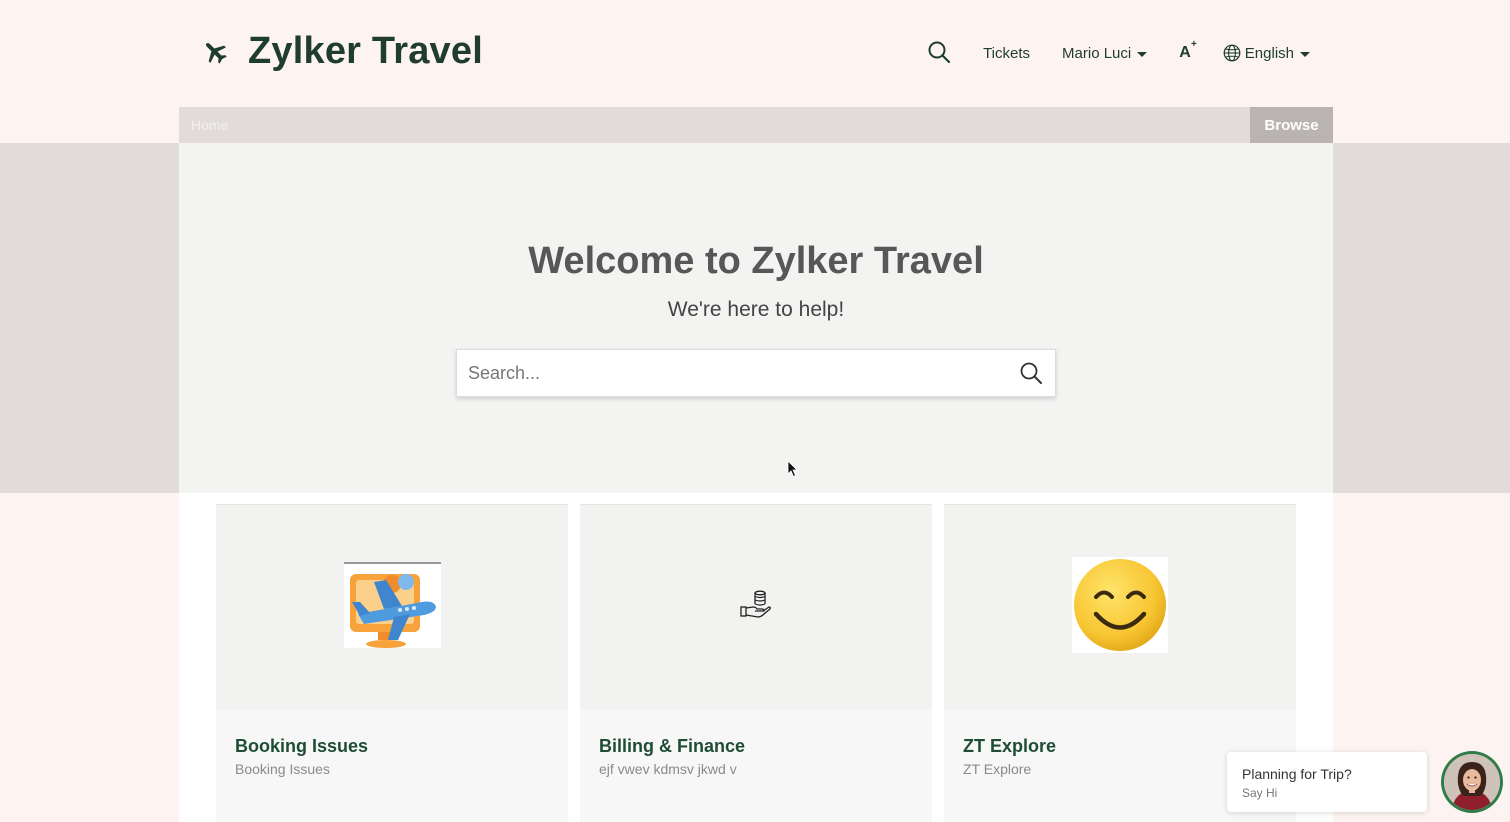 This screenshot has height=822, width=1510. Describe the element at coordinates (365, 51) in the screenshot. I see `brand-name: Zylker Travel` at that location.